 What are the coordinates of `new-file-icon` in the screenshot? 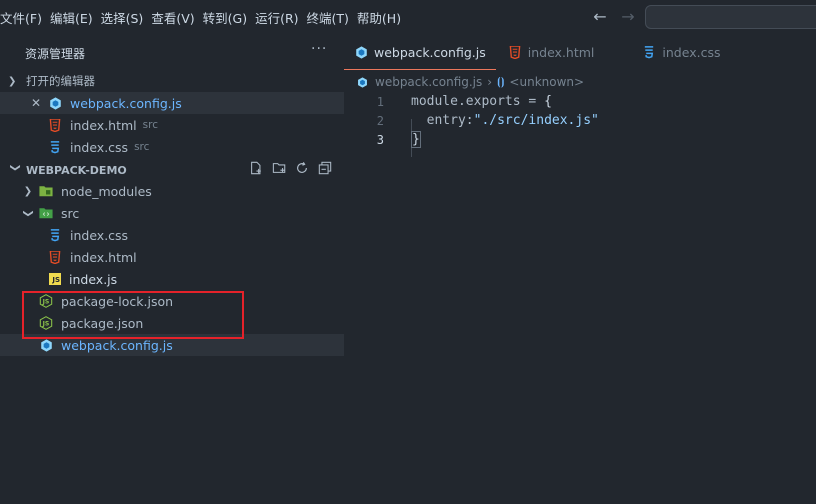 It's located at (256, 169).